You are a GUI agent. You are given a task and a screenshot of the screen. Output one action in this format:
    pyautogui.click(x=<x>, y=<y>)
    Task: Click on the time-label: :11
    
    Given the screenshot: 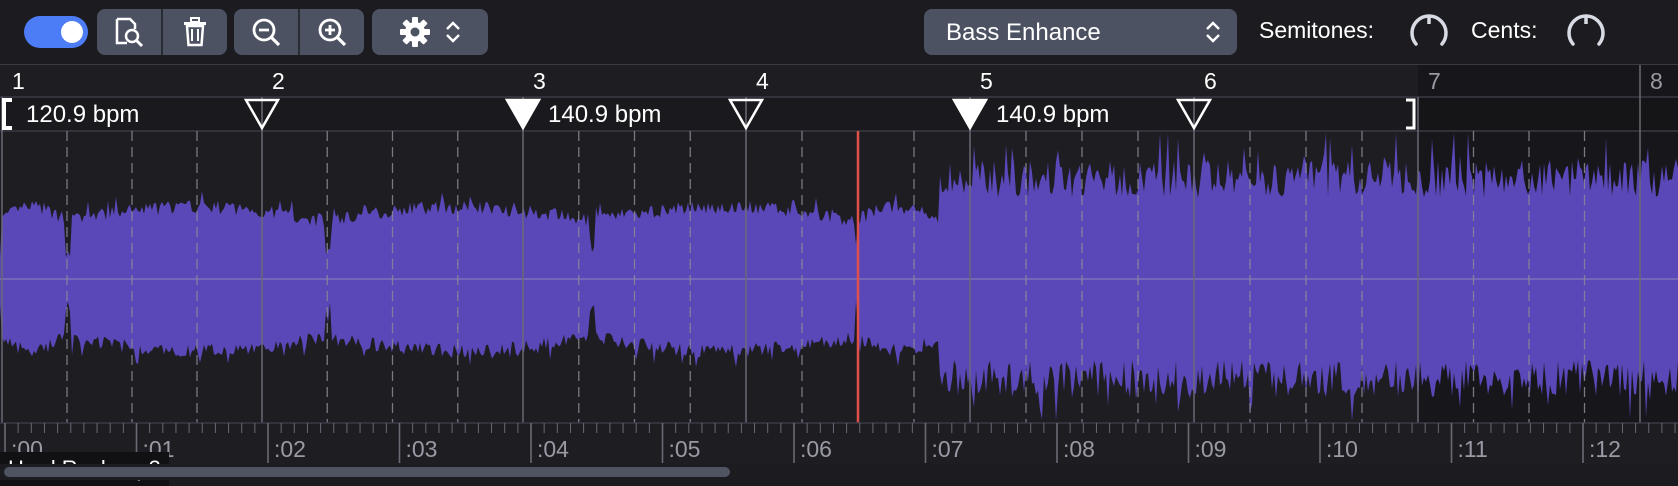 What is the action you would take?
    pyautogui.click(x=1473, y=449)
    